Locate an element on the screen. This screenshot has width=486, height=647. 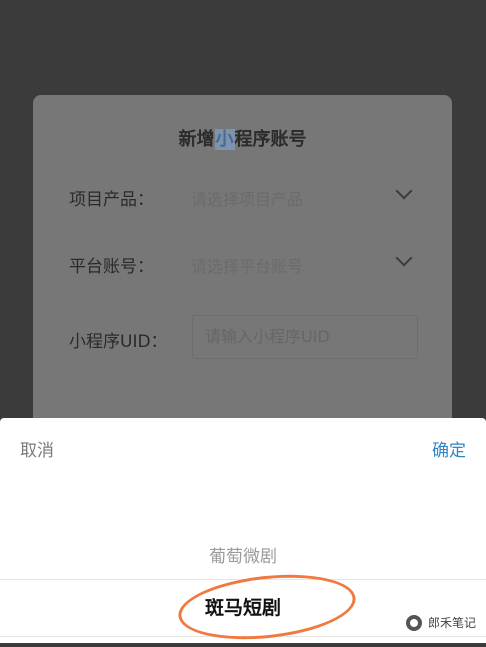
dialog-title: 新增小程序账号 is located at coordinates (242, 138).